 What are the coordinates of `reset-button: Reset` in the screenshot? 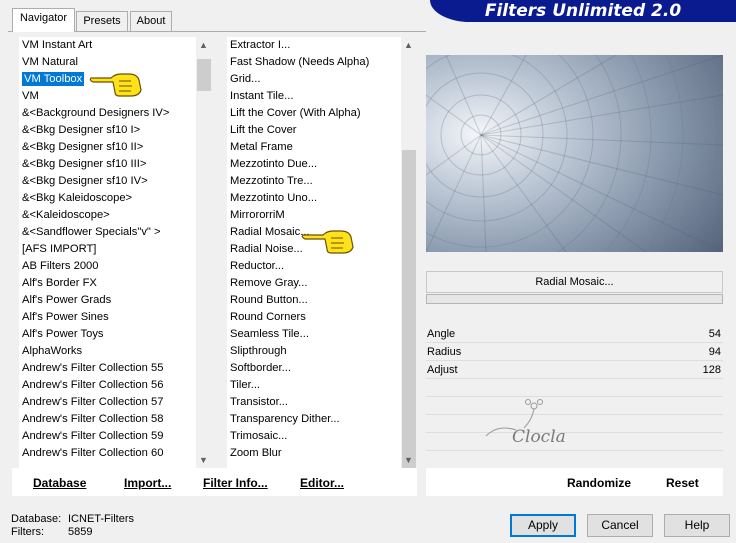 It's located at (682, 483).